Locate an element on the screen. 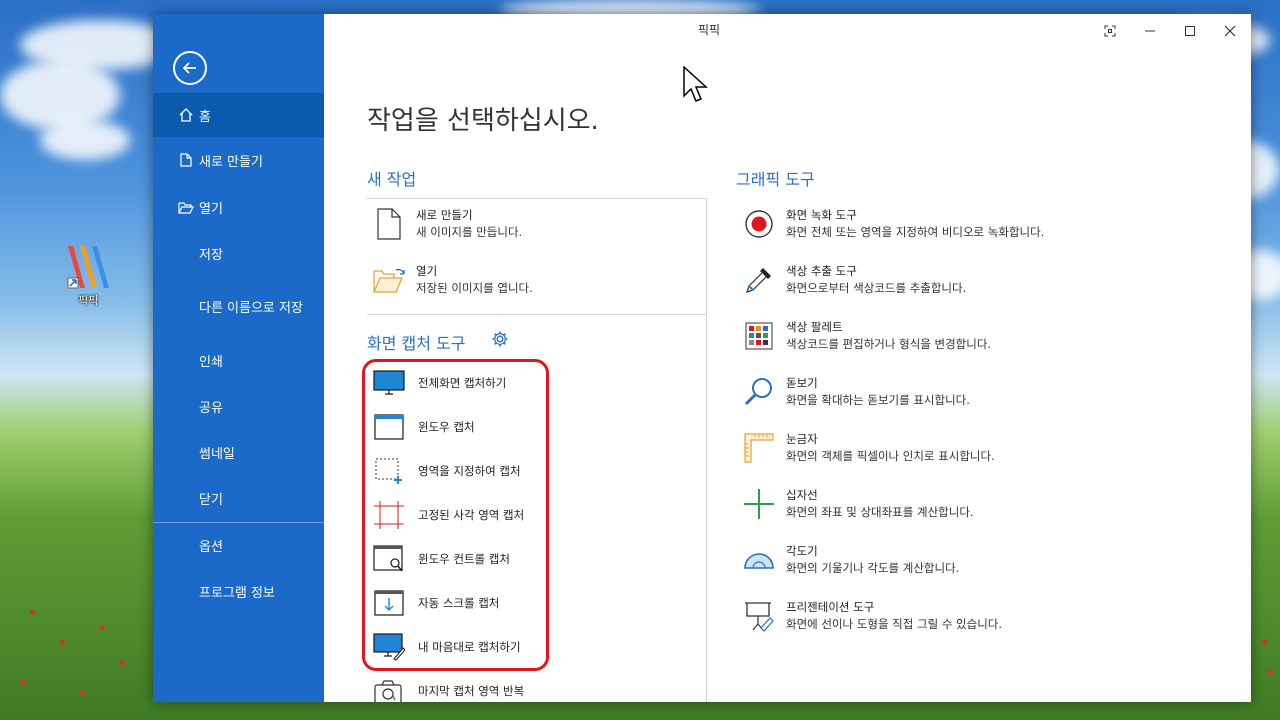  gear-icon is located at coordinates (500, 339).